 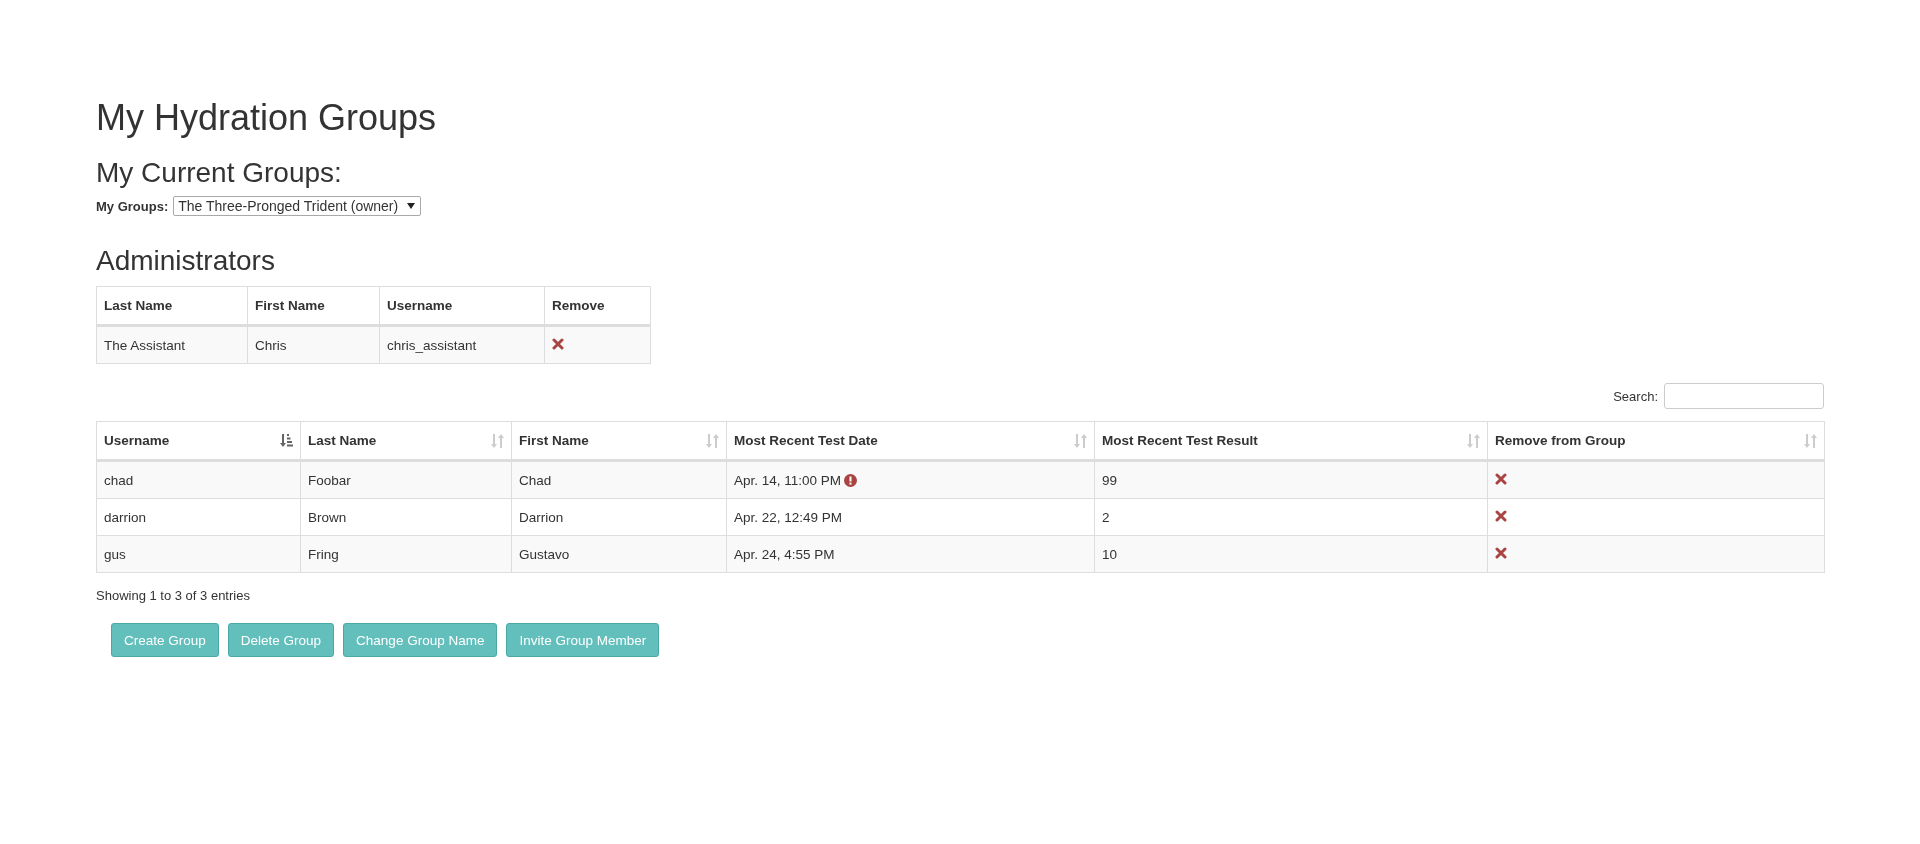 What do you see at coordinates (788, 480) in the screenshot?
I see `table-cell: Apr. 14, 11:00 PM` at bounding box center [788, 480].